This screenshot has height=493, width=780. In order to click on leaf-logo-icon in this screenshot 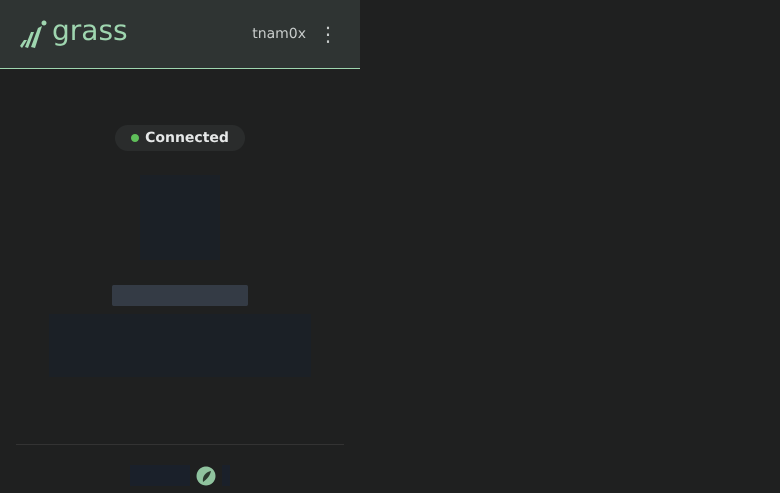, I will do `click(33, 34)`.